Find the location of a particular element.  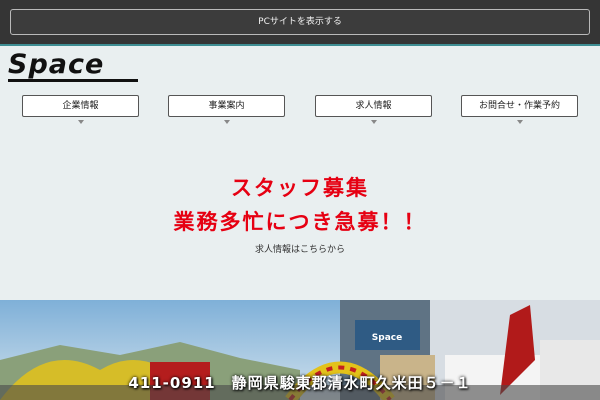

nav-recruit: 求人情報 is located at coordinates (373, 109).